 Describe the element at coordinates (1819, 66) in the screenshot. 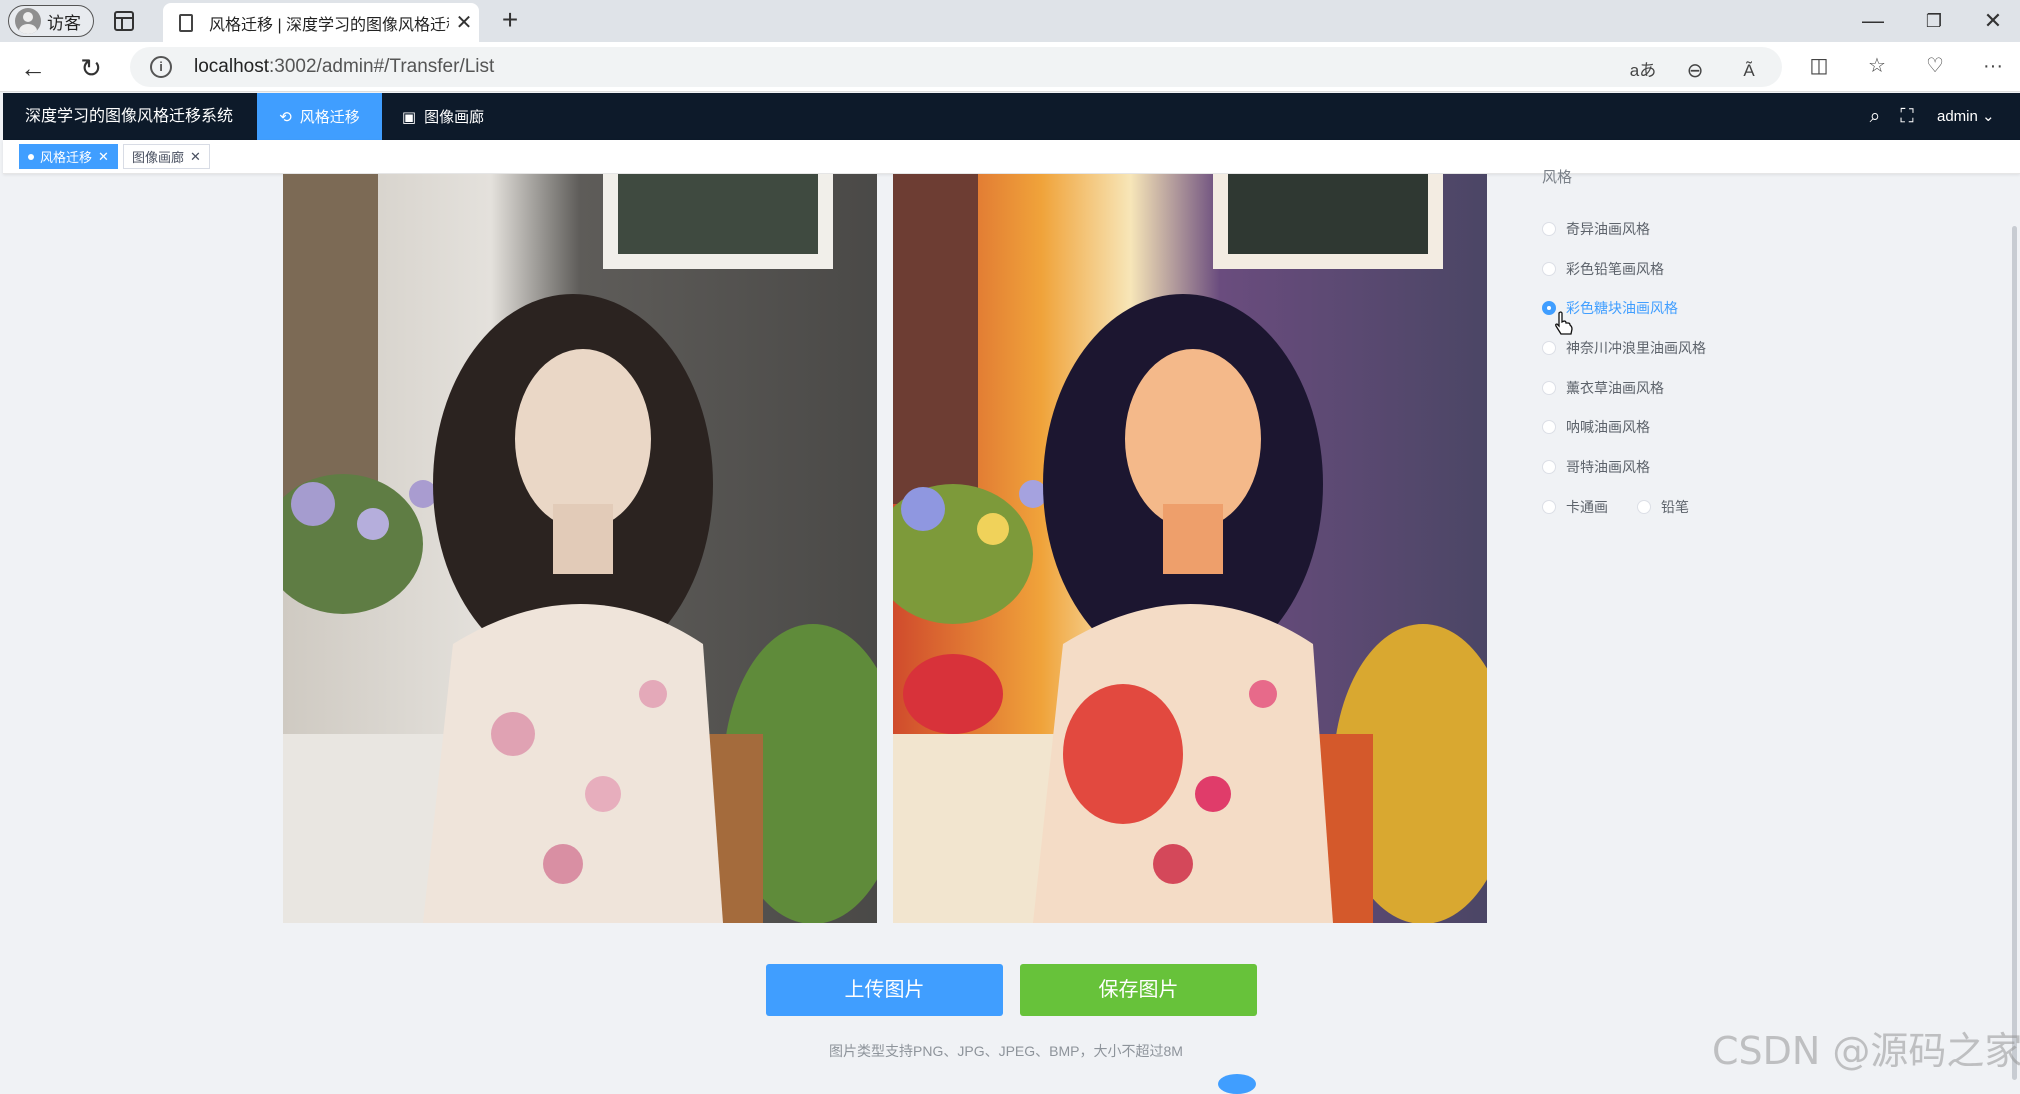

I see `split-screen-icon: ◫` at that location.